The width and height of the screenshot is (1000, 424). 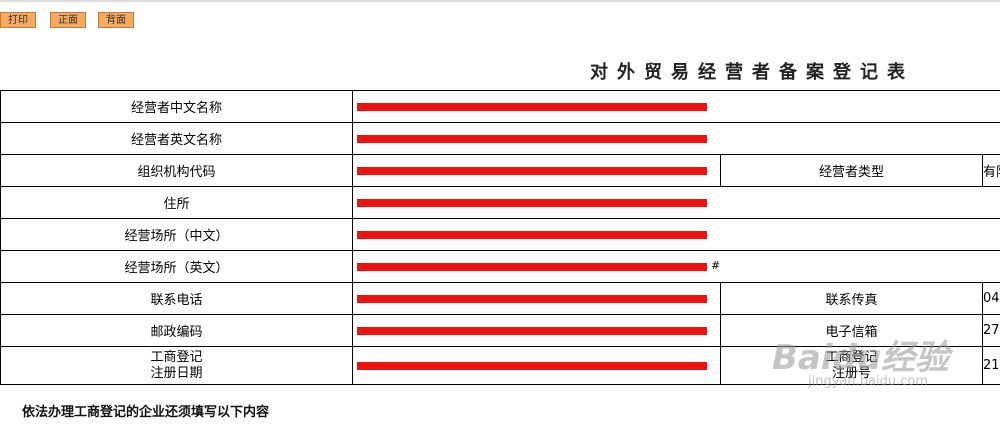 What do you see at coordinates (716, 265) in the screenshot?
I see `value-tail: #` at bounding box center [716, 265].